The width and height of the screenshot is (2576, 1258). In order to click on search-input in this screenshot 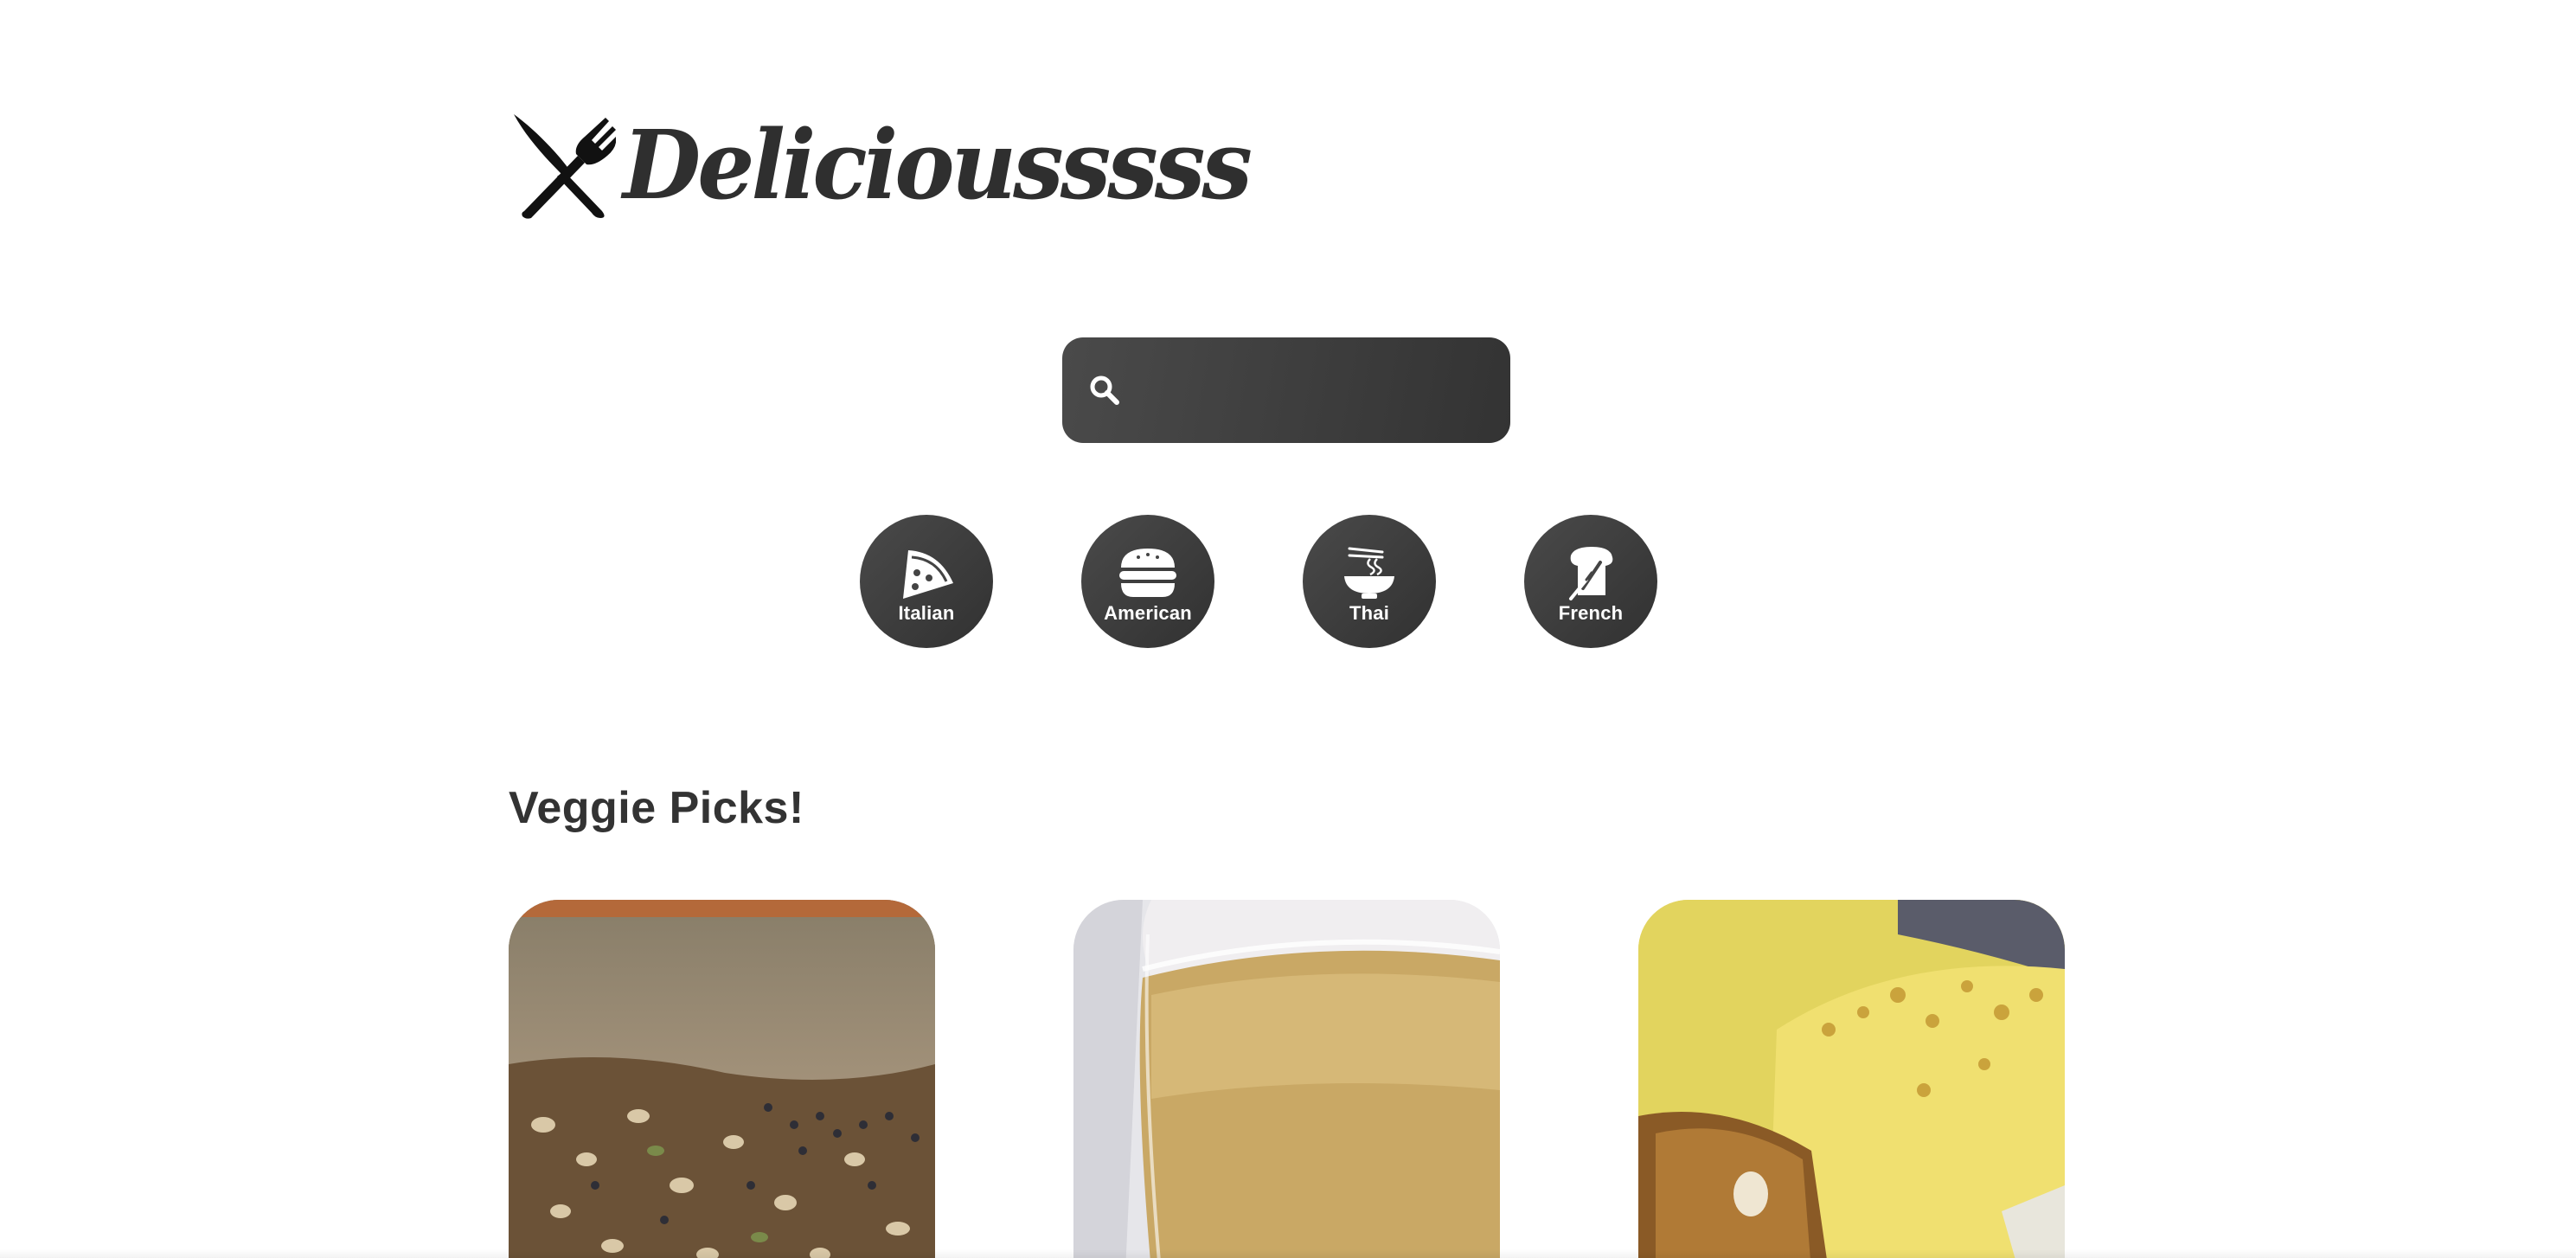, I will do `click(1326, 390)`.